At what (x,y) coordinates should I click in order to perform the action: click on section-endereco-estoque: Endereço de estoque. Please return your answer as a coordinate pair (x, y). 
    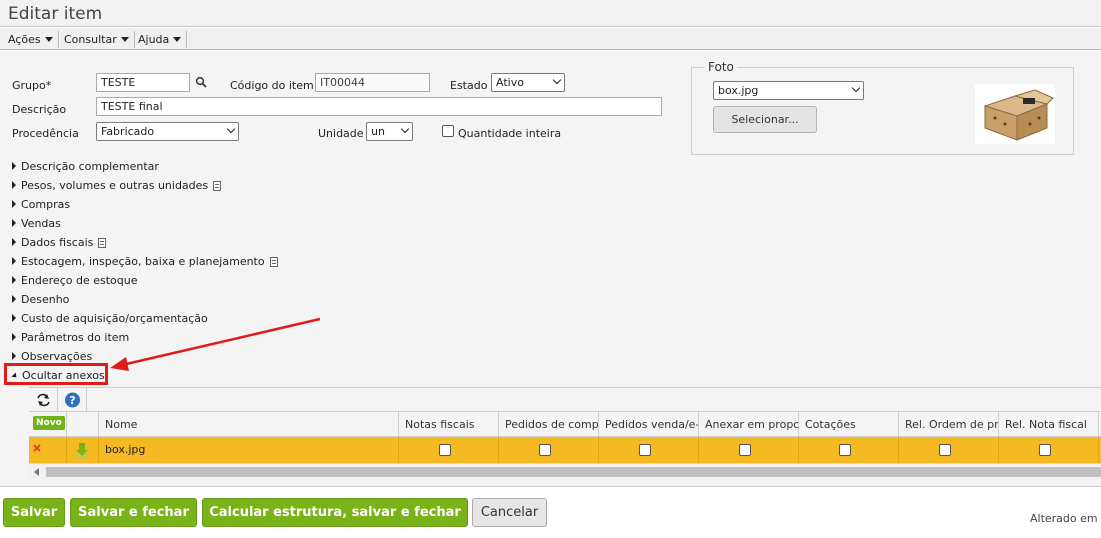
    Looking at the image, I should click on (75, 280).